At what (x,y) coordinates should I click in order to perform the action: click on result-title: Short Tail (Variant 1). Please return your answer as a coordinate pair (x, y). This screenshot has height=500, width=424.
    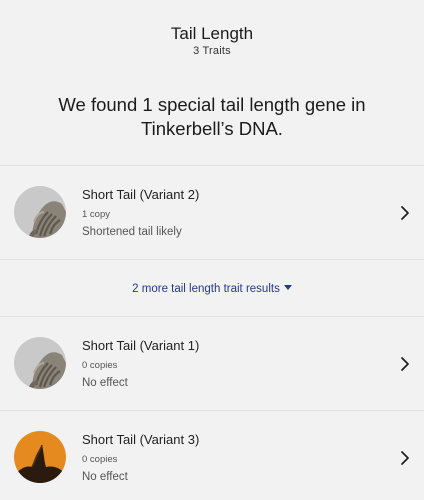
    Looking at the image, I should click on (141, 345).